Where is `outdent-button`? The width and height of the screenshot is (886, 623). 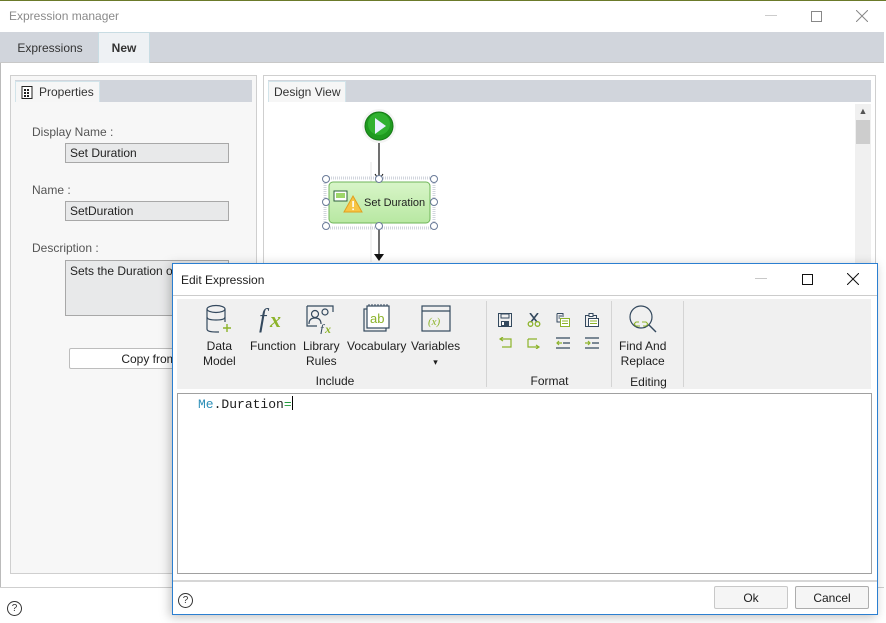
outdent-button is located at coordinates (563, 343).